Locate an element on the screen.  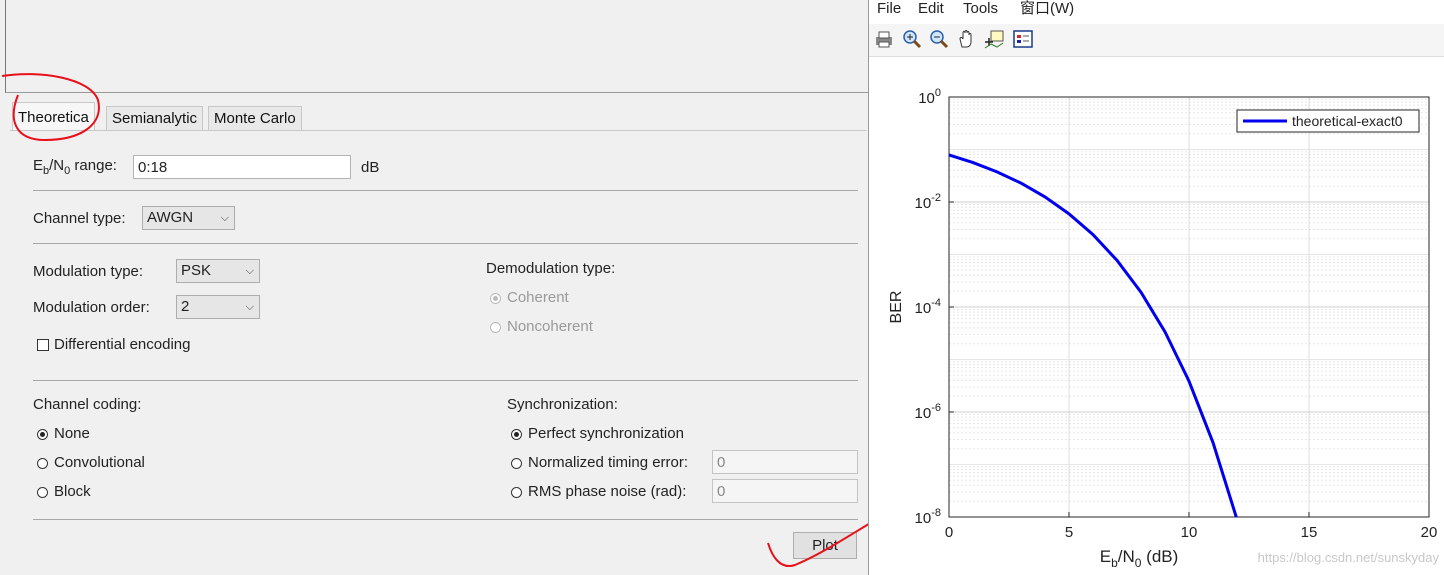
legend: theoretical-exact0 is located at coordinates (1328, 121).